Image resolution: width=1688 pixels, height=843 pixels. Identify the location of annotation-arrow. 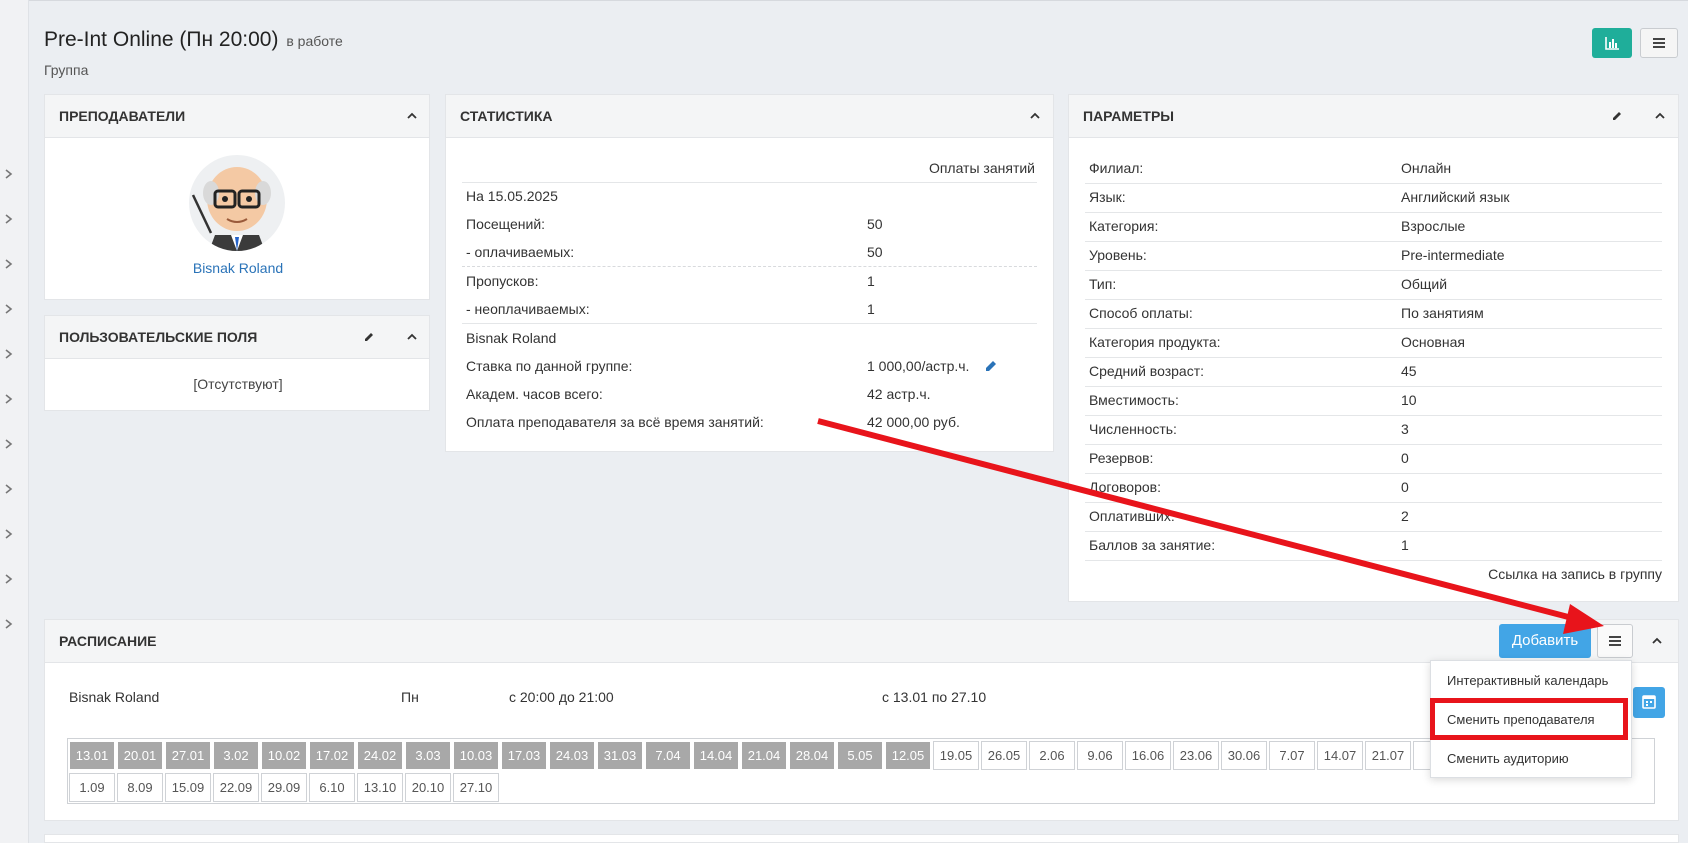
(1210, 526).